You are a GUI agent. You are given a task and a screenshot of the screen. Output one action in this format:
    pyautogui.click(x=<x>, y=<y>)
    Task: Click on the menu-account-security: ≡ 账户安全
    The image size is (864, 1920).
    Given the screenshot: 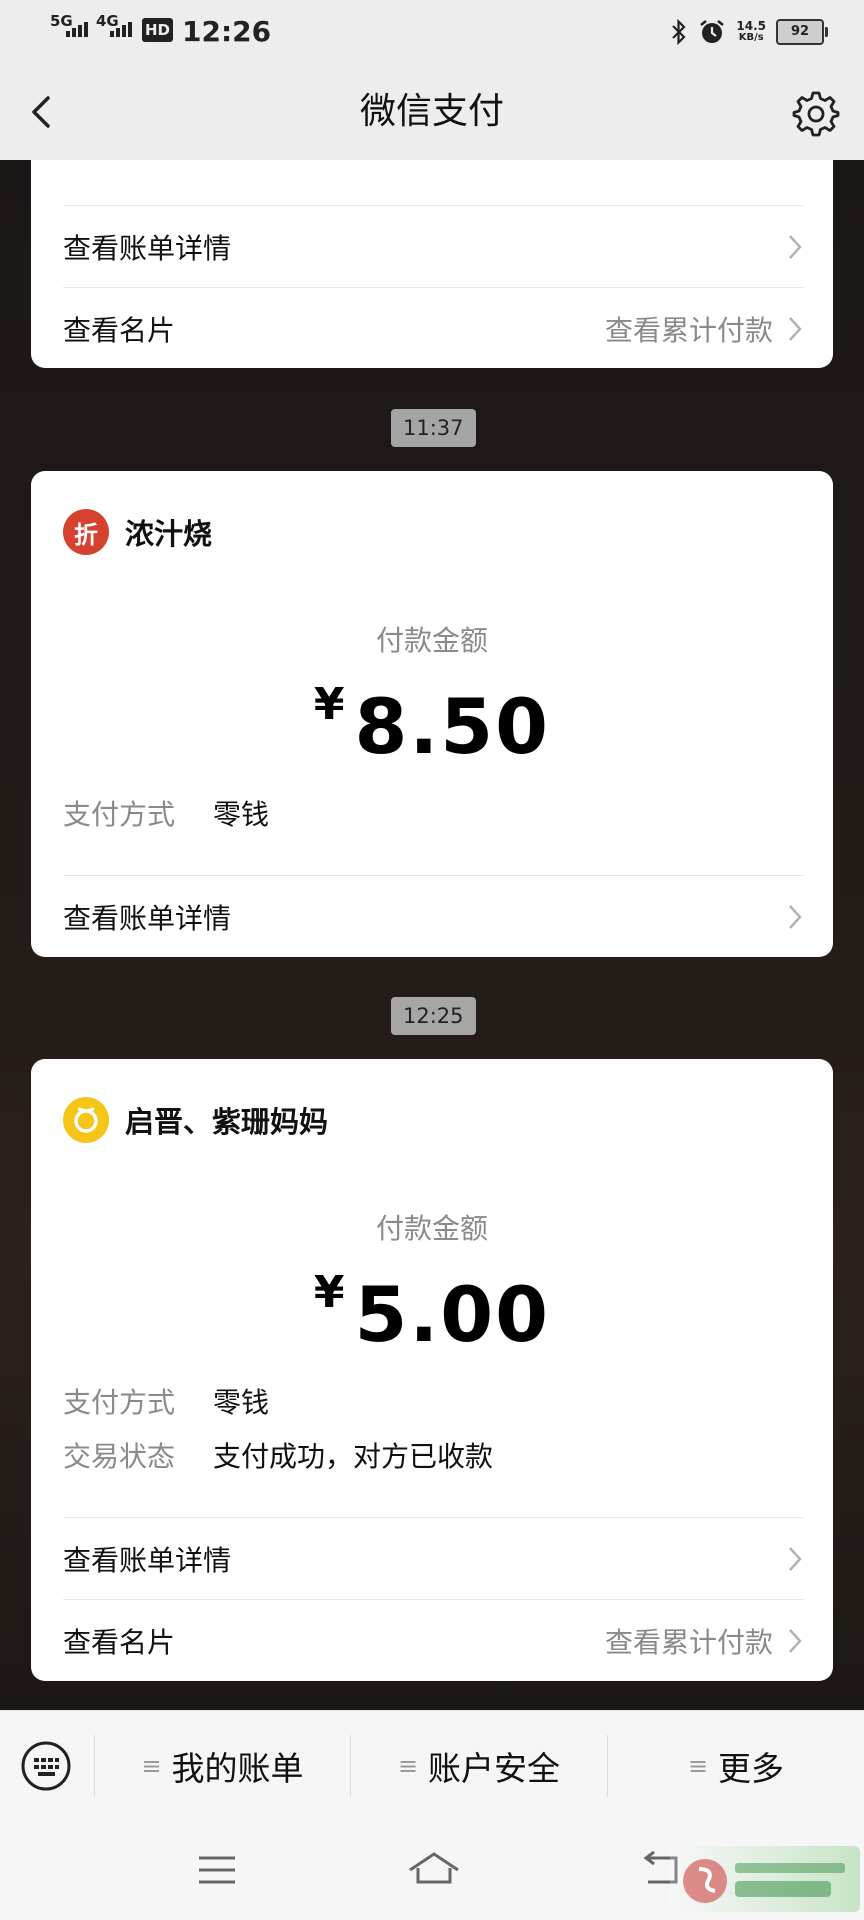 What is the action you would take?
    pyautogui.click(x=479, y=1766)
    